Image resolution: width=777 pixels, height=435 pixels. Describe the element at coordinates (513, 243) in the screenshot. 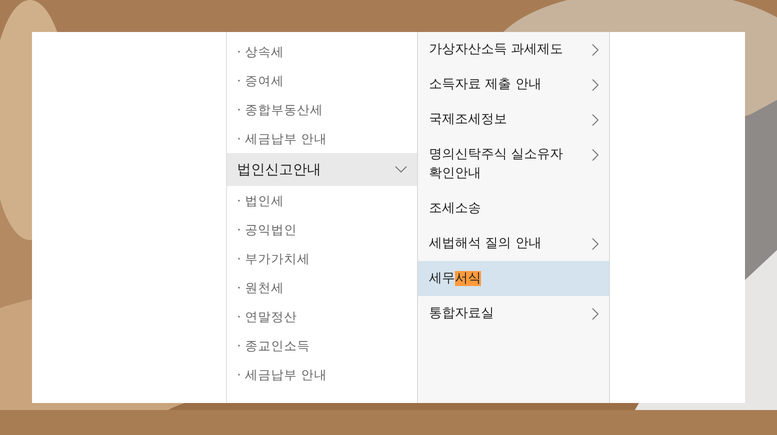

I see `menu-item: 세법해석 질의 안내` at that location.